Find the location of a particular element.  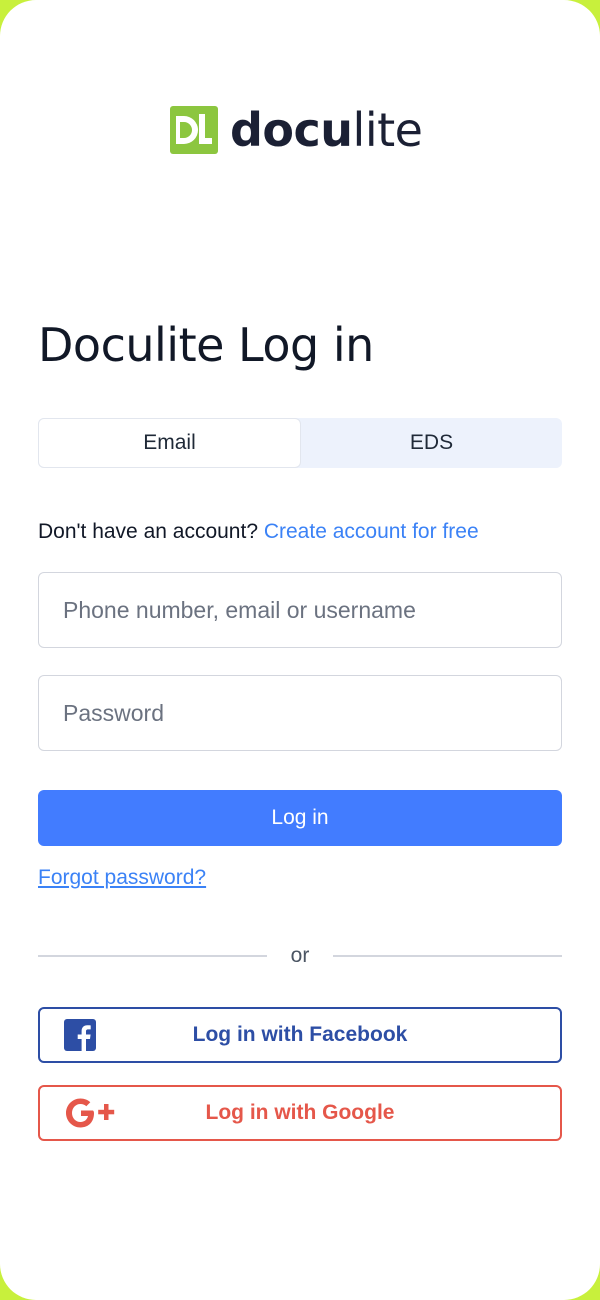

divider-label: or is located at coordinates (300, 955).